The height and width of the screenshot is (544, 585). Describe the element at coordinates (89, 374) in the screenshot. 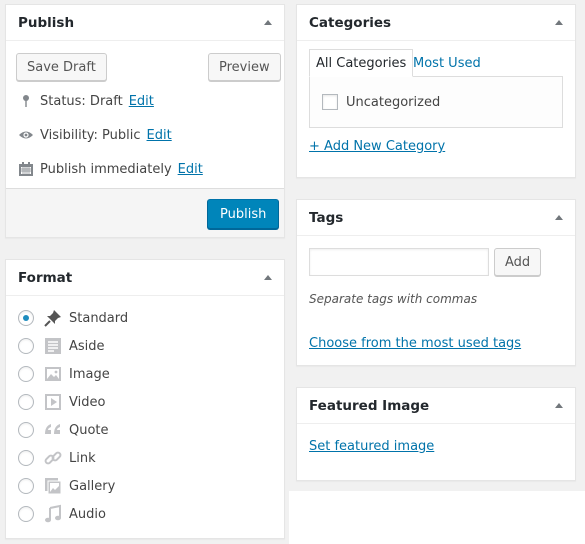

I see `format-label-image: Image` at that location.